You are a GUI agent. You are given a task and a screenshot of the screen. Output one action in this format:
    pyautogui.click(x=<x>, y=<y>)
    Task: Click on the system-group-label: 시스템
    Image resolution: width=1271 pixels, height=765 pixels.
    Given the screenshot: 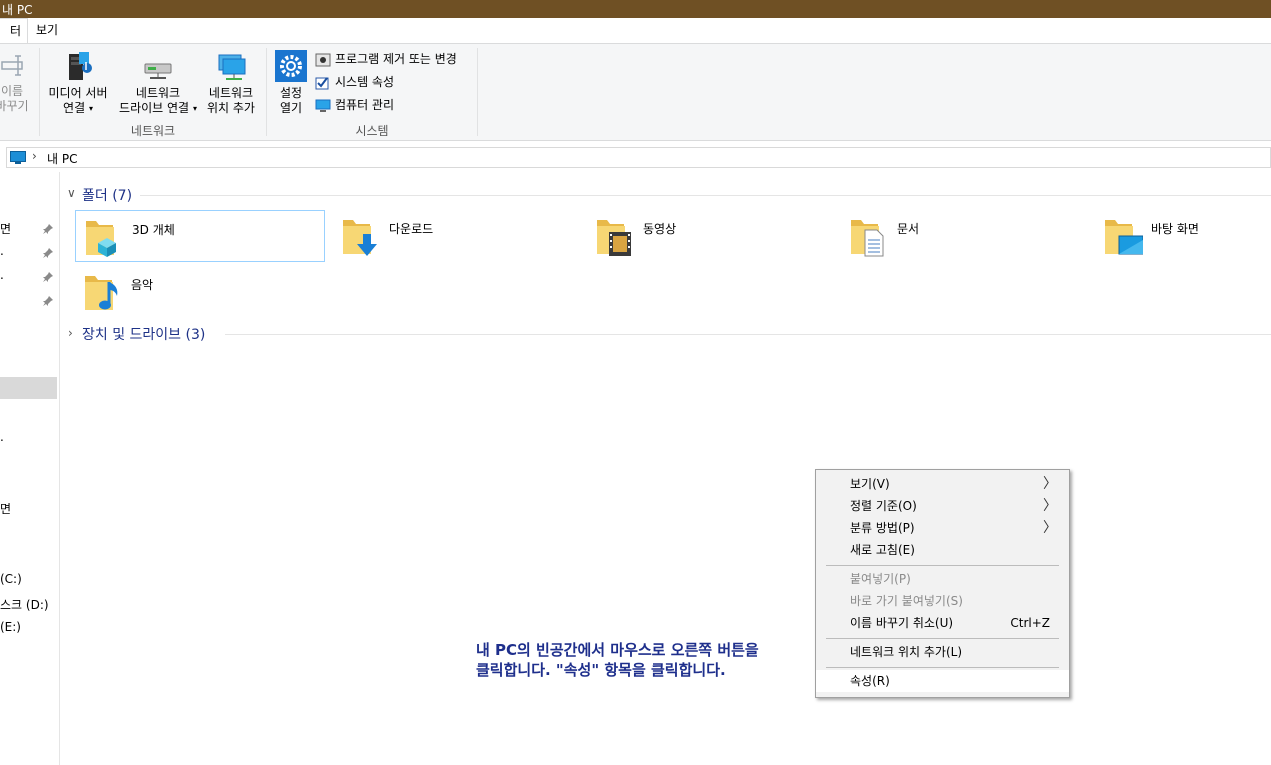 What is the action you would take?
    pyautogui.click(x=372, y=131)
    